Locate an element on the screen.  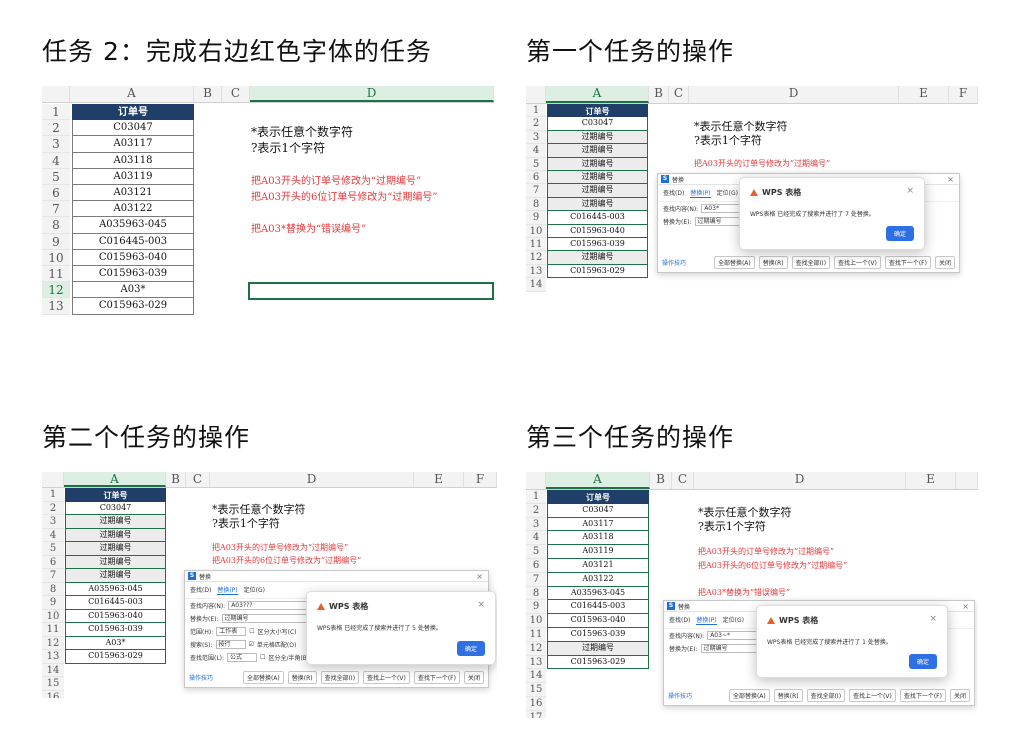
row-number: 13 is located at coordinates (53, 657).